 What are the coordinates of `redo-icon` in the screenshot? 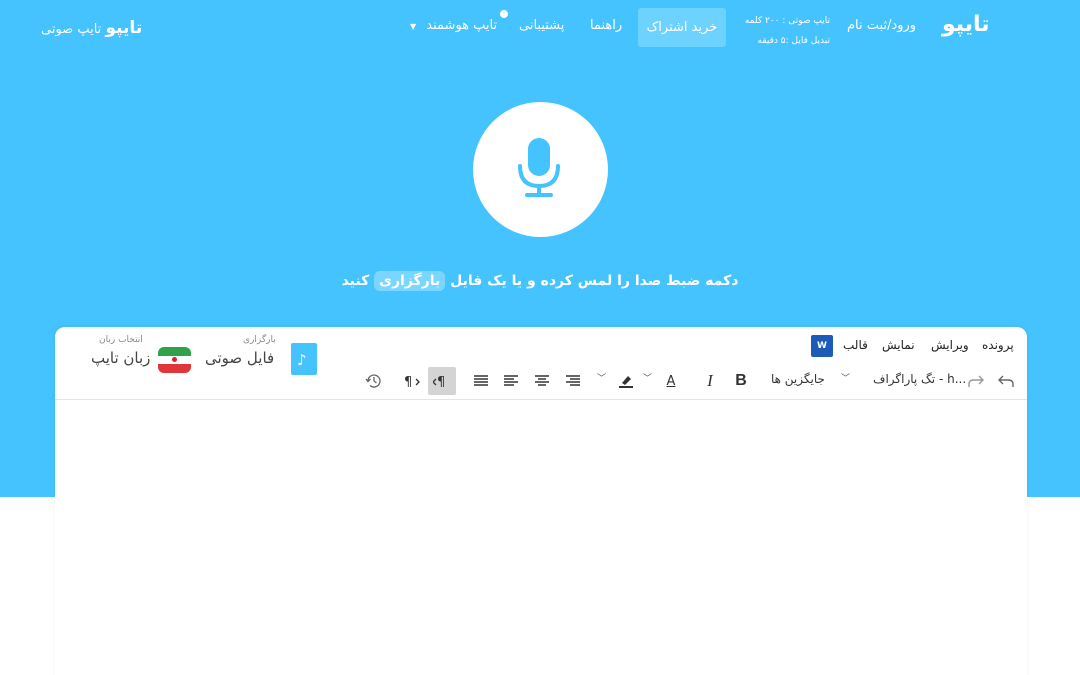 It's located at (976, 381).